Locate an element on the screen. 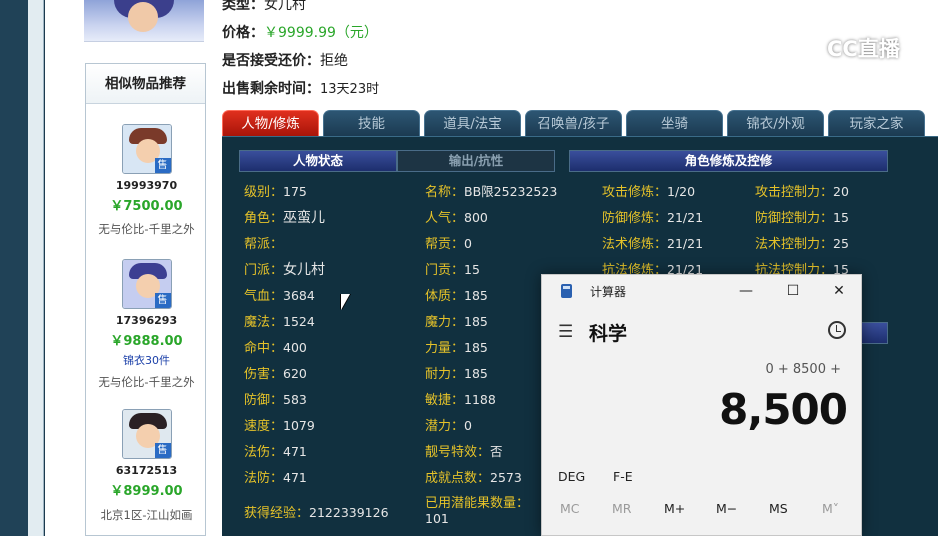 Image resolution: width=948 pixels, height=536 pixels. close-icon: ✕ is located at coordinates (839, 291).